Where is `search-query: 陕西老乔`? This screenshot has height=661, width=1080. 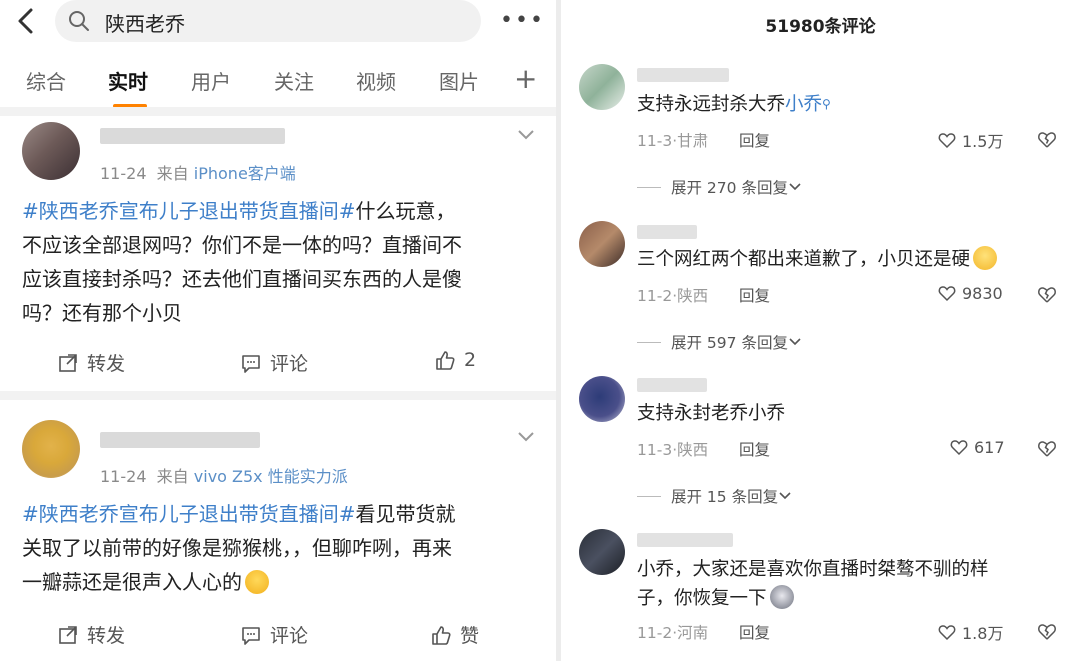
search-query: 陕西老乔 is located at coordinates (145, 22).